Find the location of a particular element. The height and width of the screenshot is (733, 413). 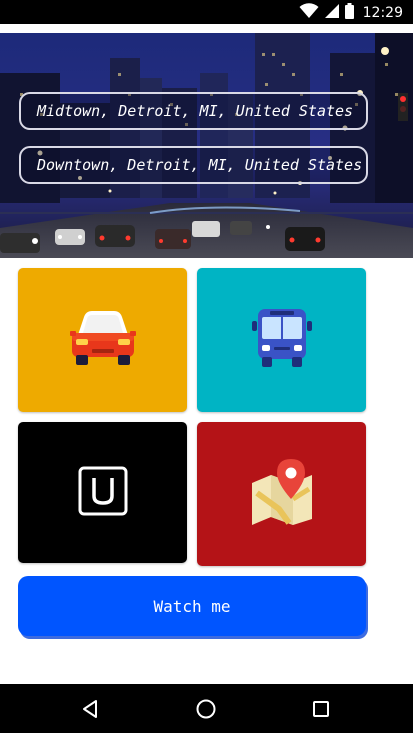

back-icon is located at coordinates (91, 709).